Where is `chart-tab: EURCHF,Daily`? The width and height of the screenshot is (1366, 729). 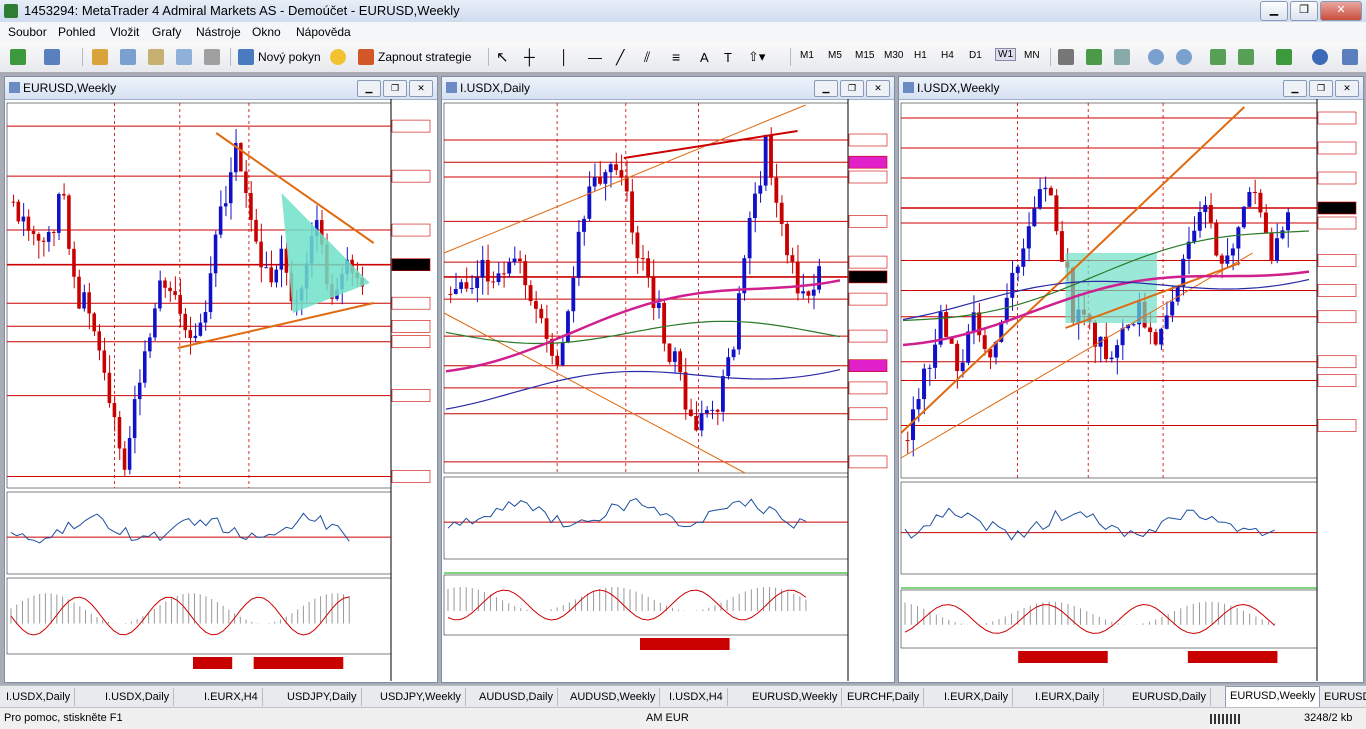 chart-tab: EURCHF,Daily is located at coordinates (884, 697).